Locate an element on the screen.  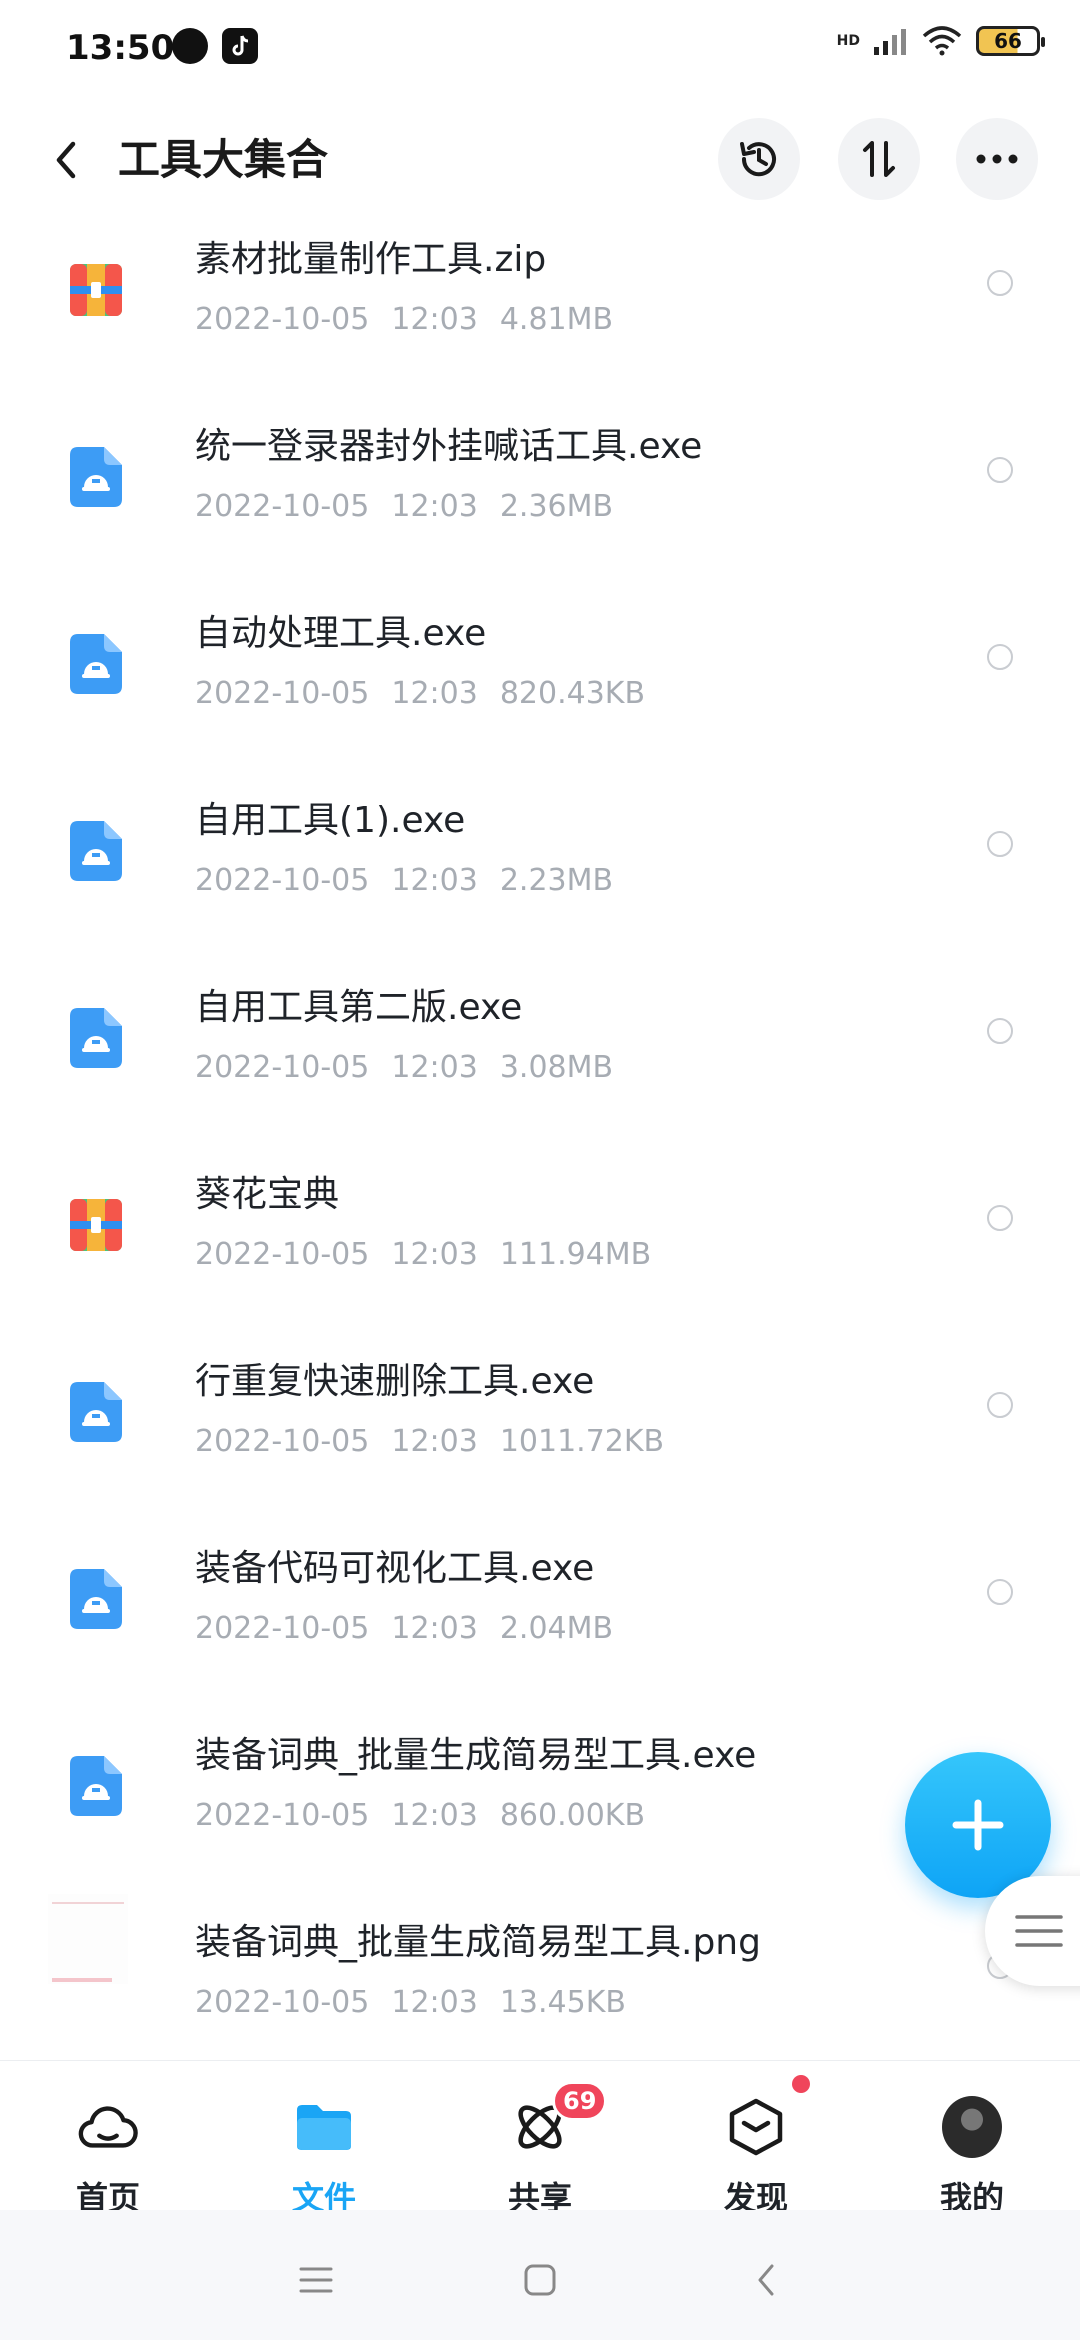
file-row: 行重复快速删除工具.exe 2022-10-05 12:03 1011.72KB is located at coordinates (540, 1425).